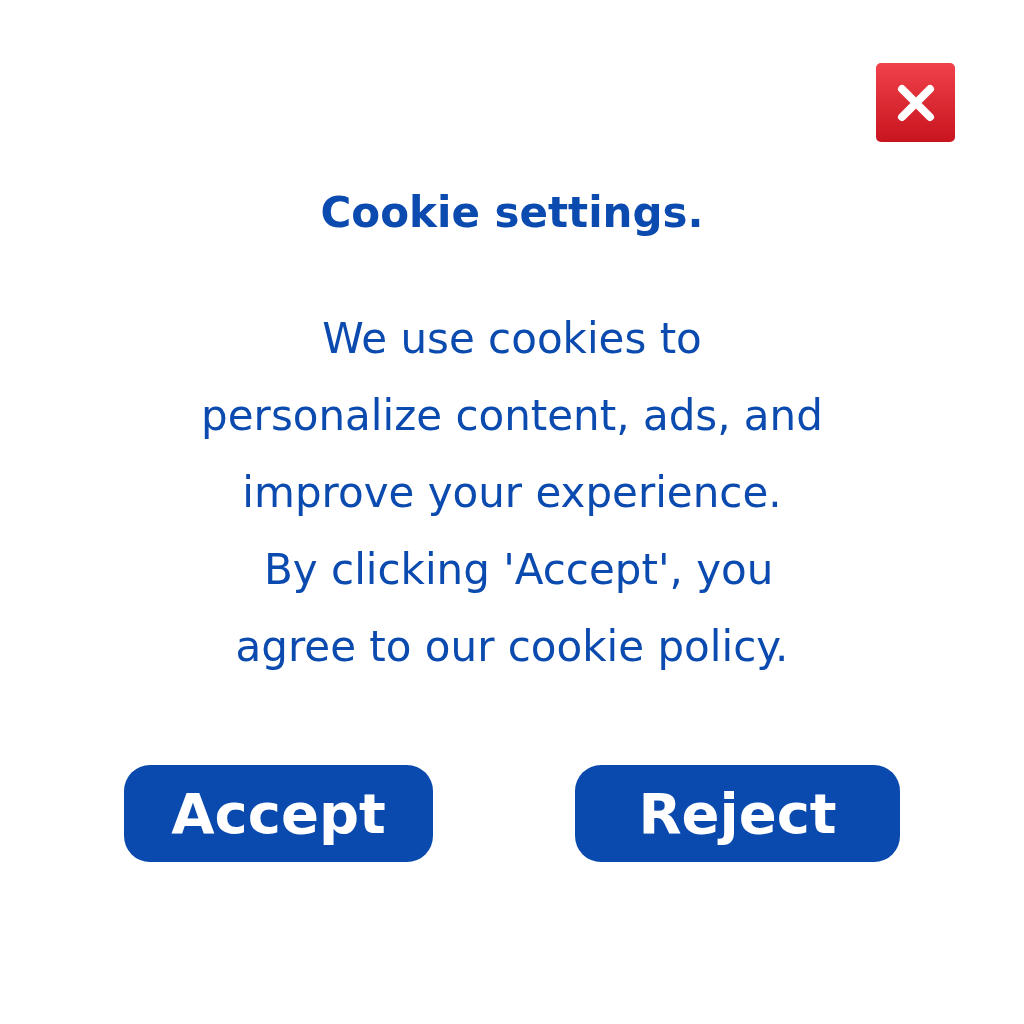  Describe the element at coordinates (737, 813) in the screenshot. I see `reject-button: Reject` at that location.